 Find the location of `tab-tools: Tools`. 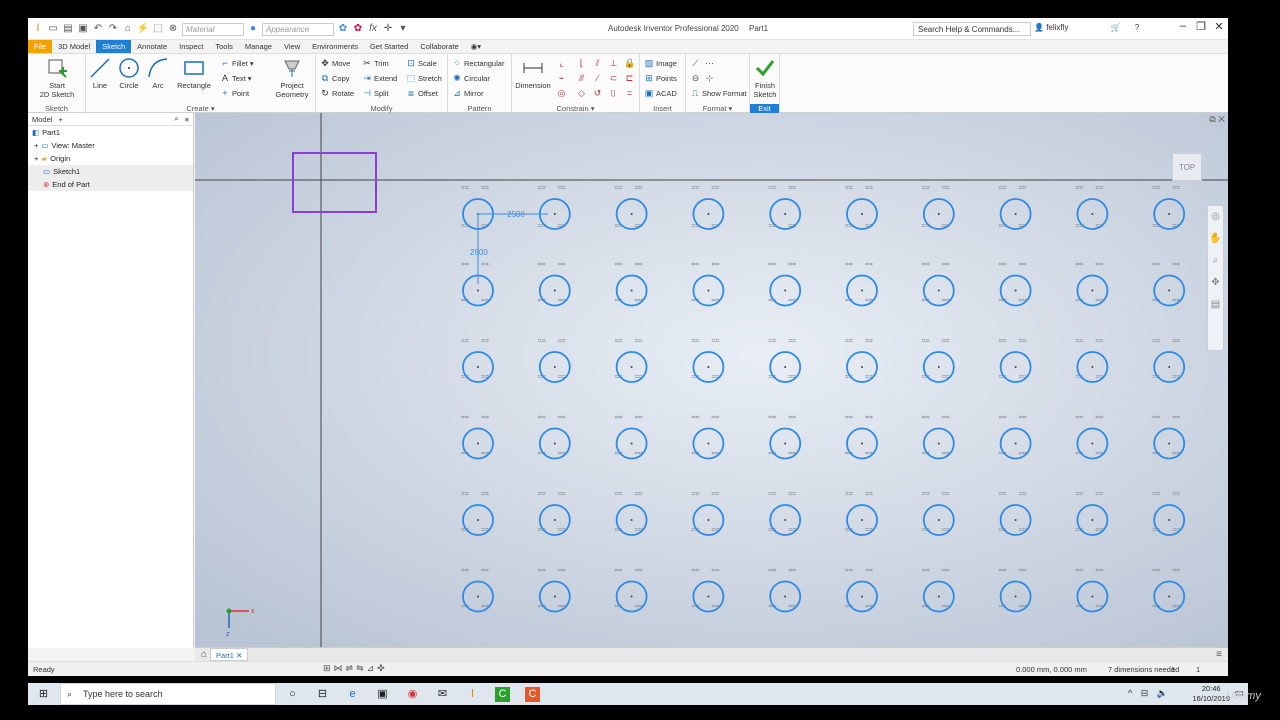

tab-tools: Tools is located at coordinates (224, 46).